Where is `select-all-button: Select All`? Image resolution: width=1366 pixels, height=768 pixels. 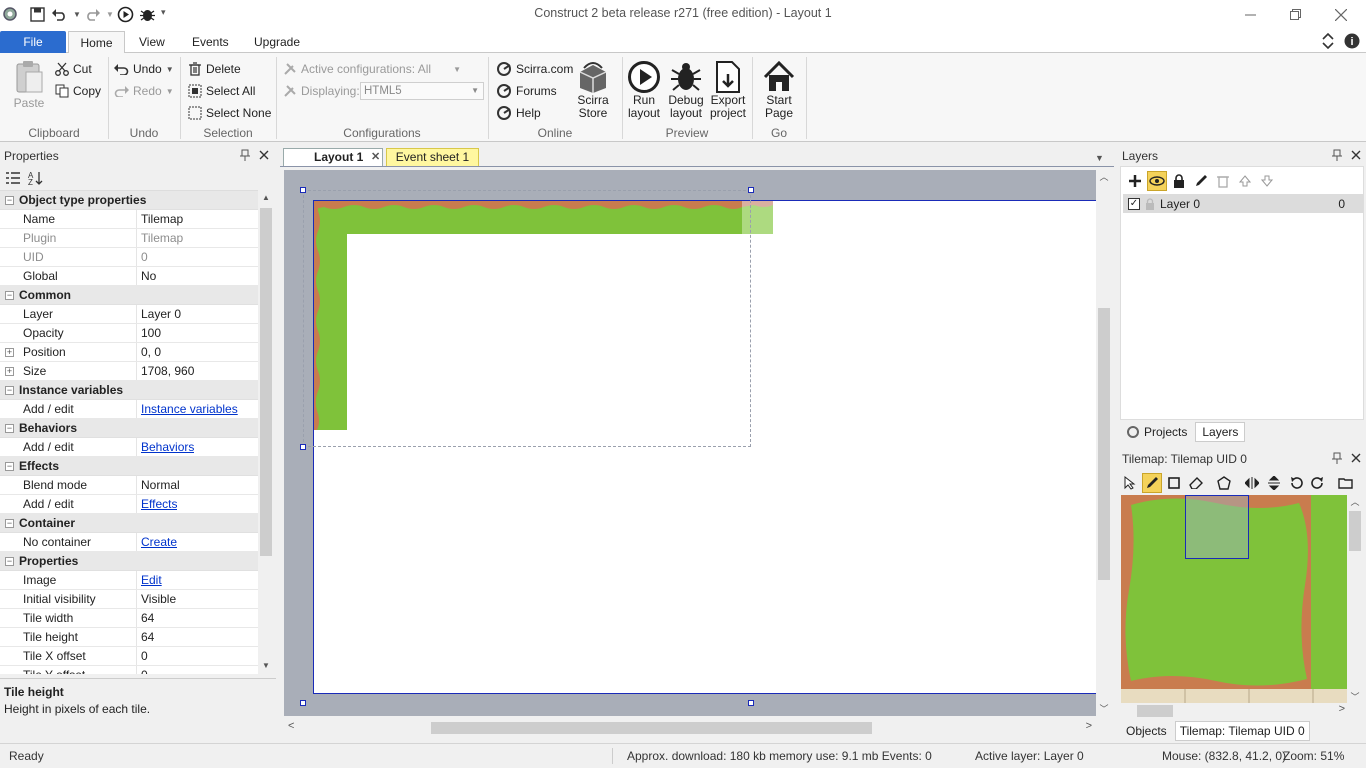 select-all-button: Select All is located at coordinates (221, 91).